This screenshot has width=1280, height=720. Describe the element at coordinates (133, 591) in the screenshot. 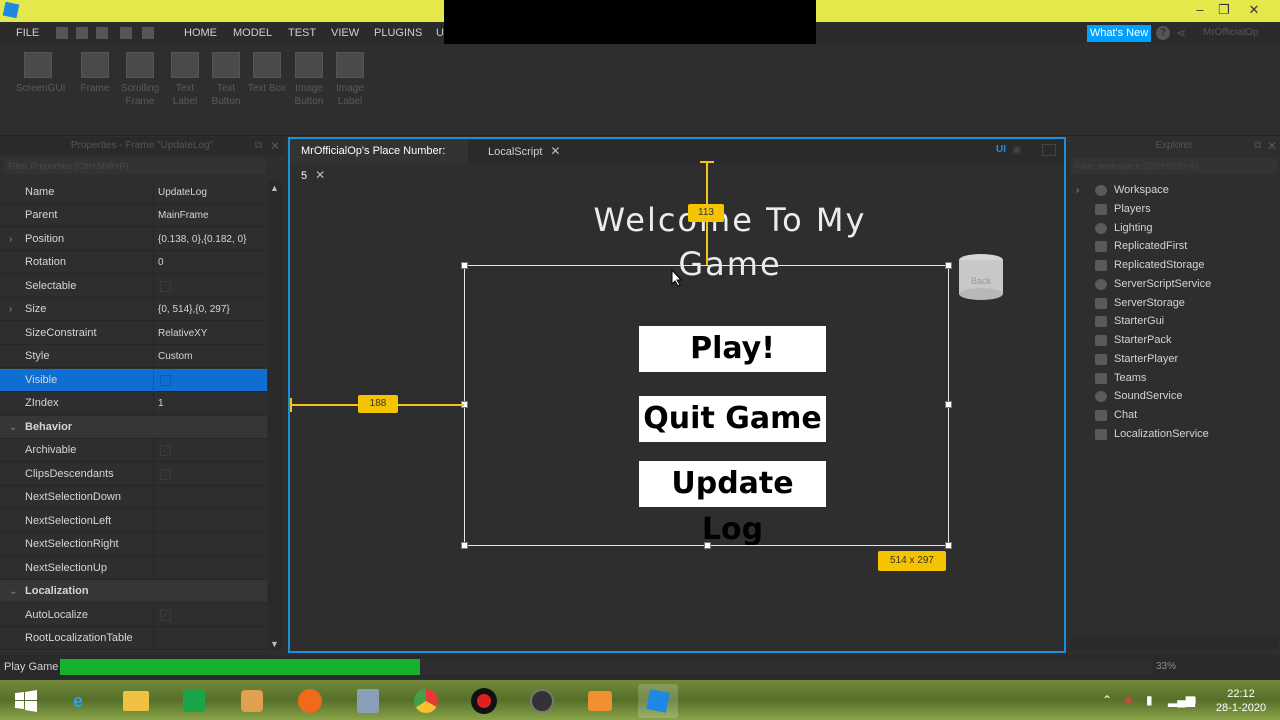

I see `section-header-localization: ⌄ Localization` at that location.